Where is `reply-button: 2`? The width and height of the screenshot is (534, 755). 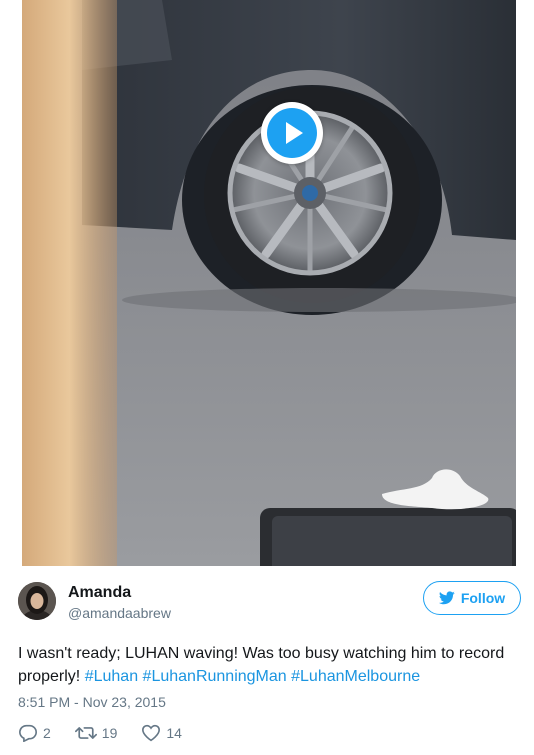
reply-button: 2 is located at coordinates (34, 733).